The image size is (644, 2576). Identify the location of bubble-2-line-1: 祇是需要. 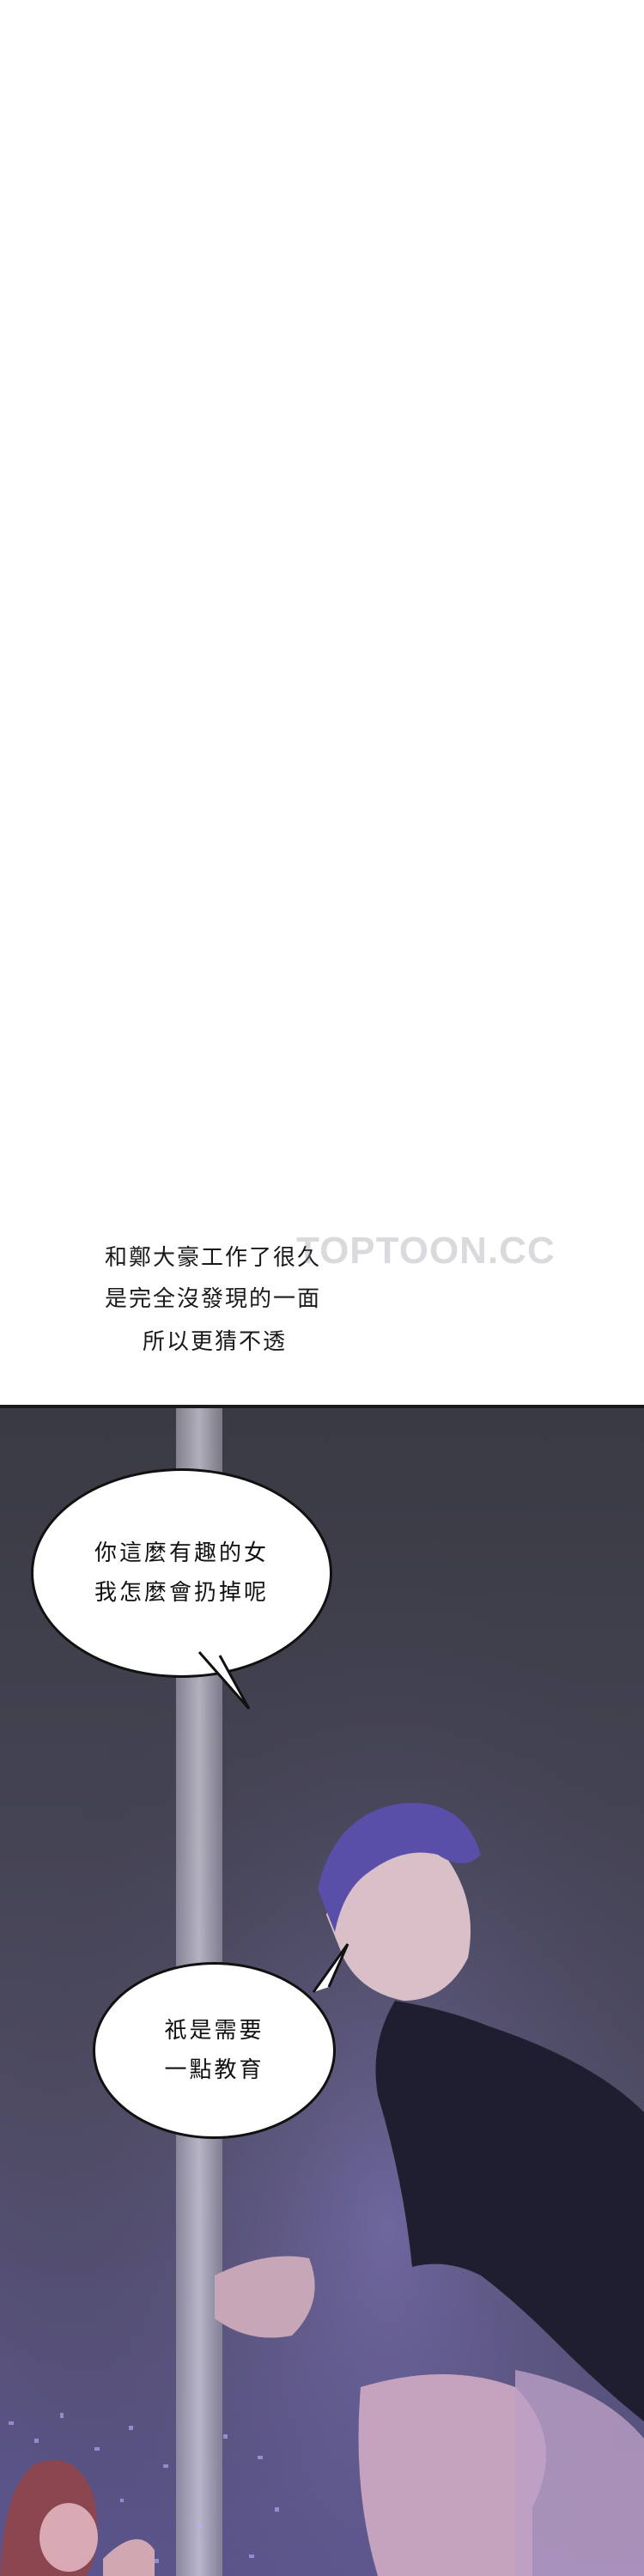
(214, 2031).